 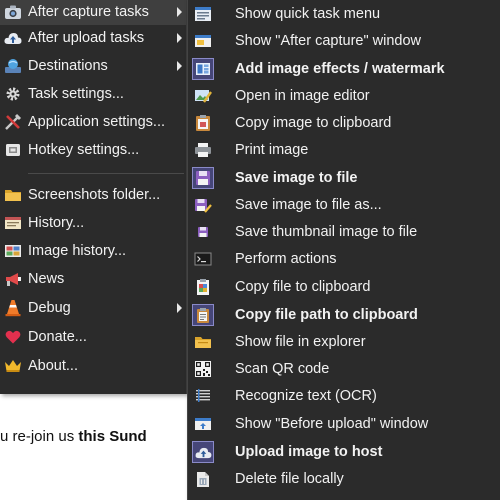 I want to click on submenu-item-perform-actions: Perform actions, so click(x=344, y=259).